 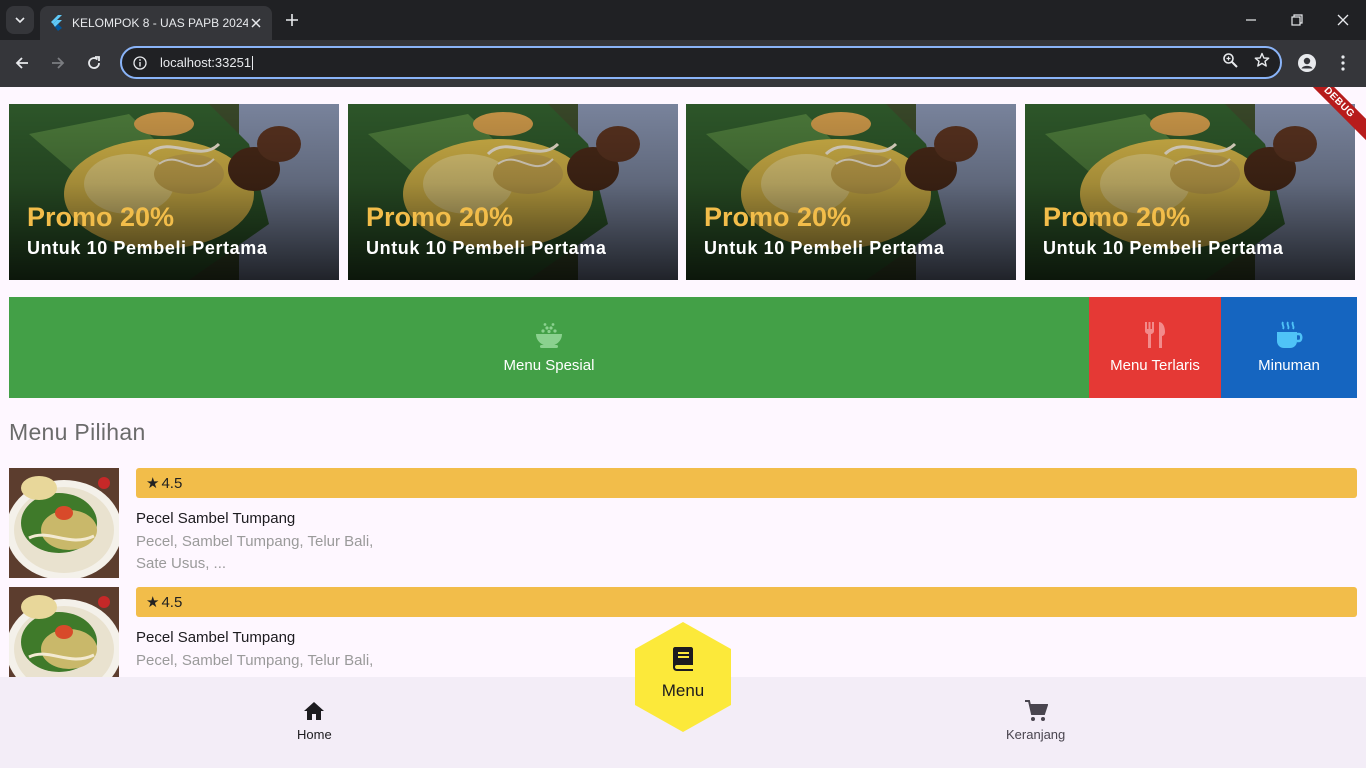 What do you see at coordinates (1251, 20) in the screenshot?
I see `minimize-icon` at bounding box center [1251, 20].